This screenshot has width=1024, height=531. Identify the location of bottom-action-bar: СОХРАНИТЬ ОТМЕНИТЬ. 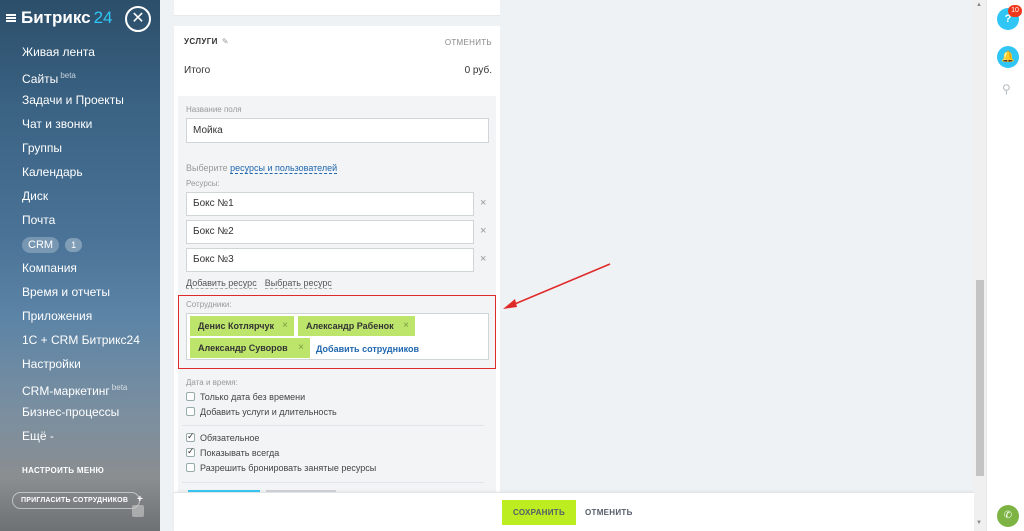
(574, 511).